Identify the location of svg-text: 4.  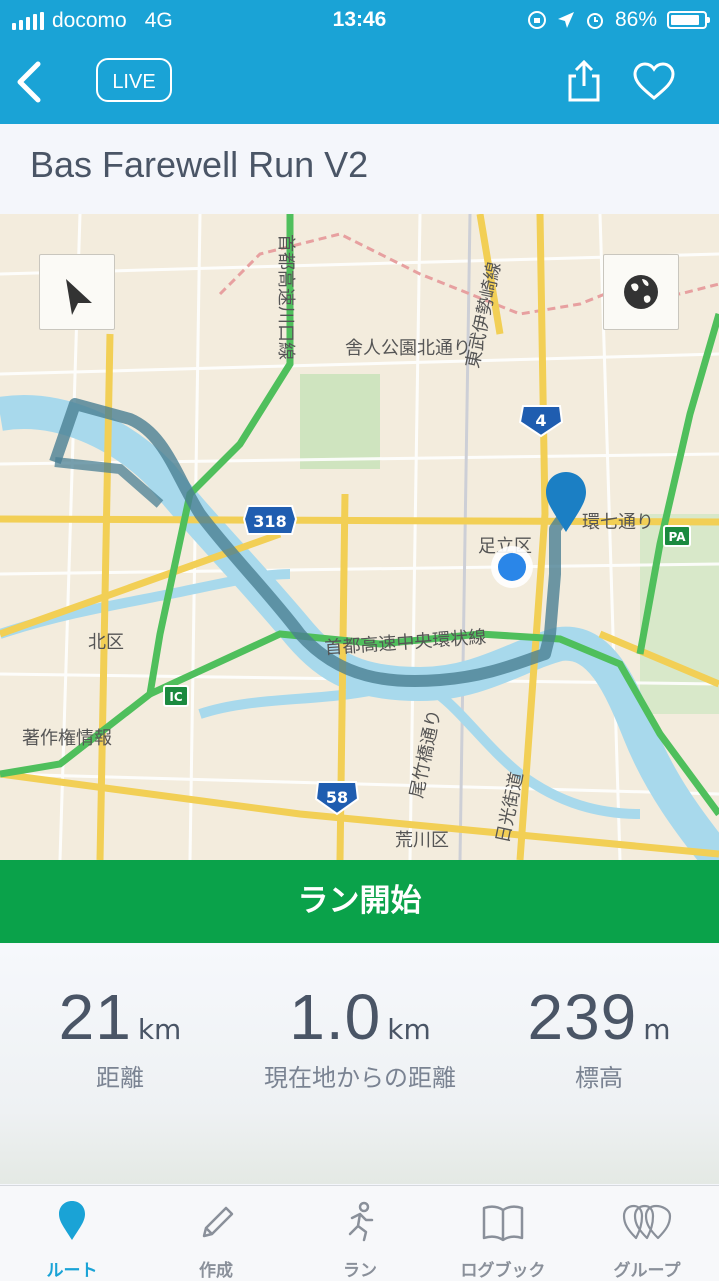
(540, 420).